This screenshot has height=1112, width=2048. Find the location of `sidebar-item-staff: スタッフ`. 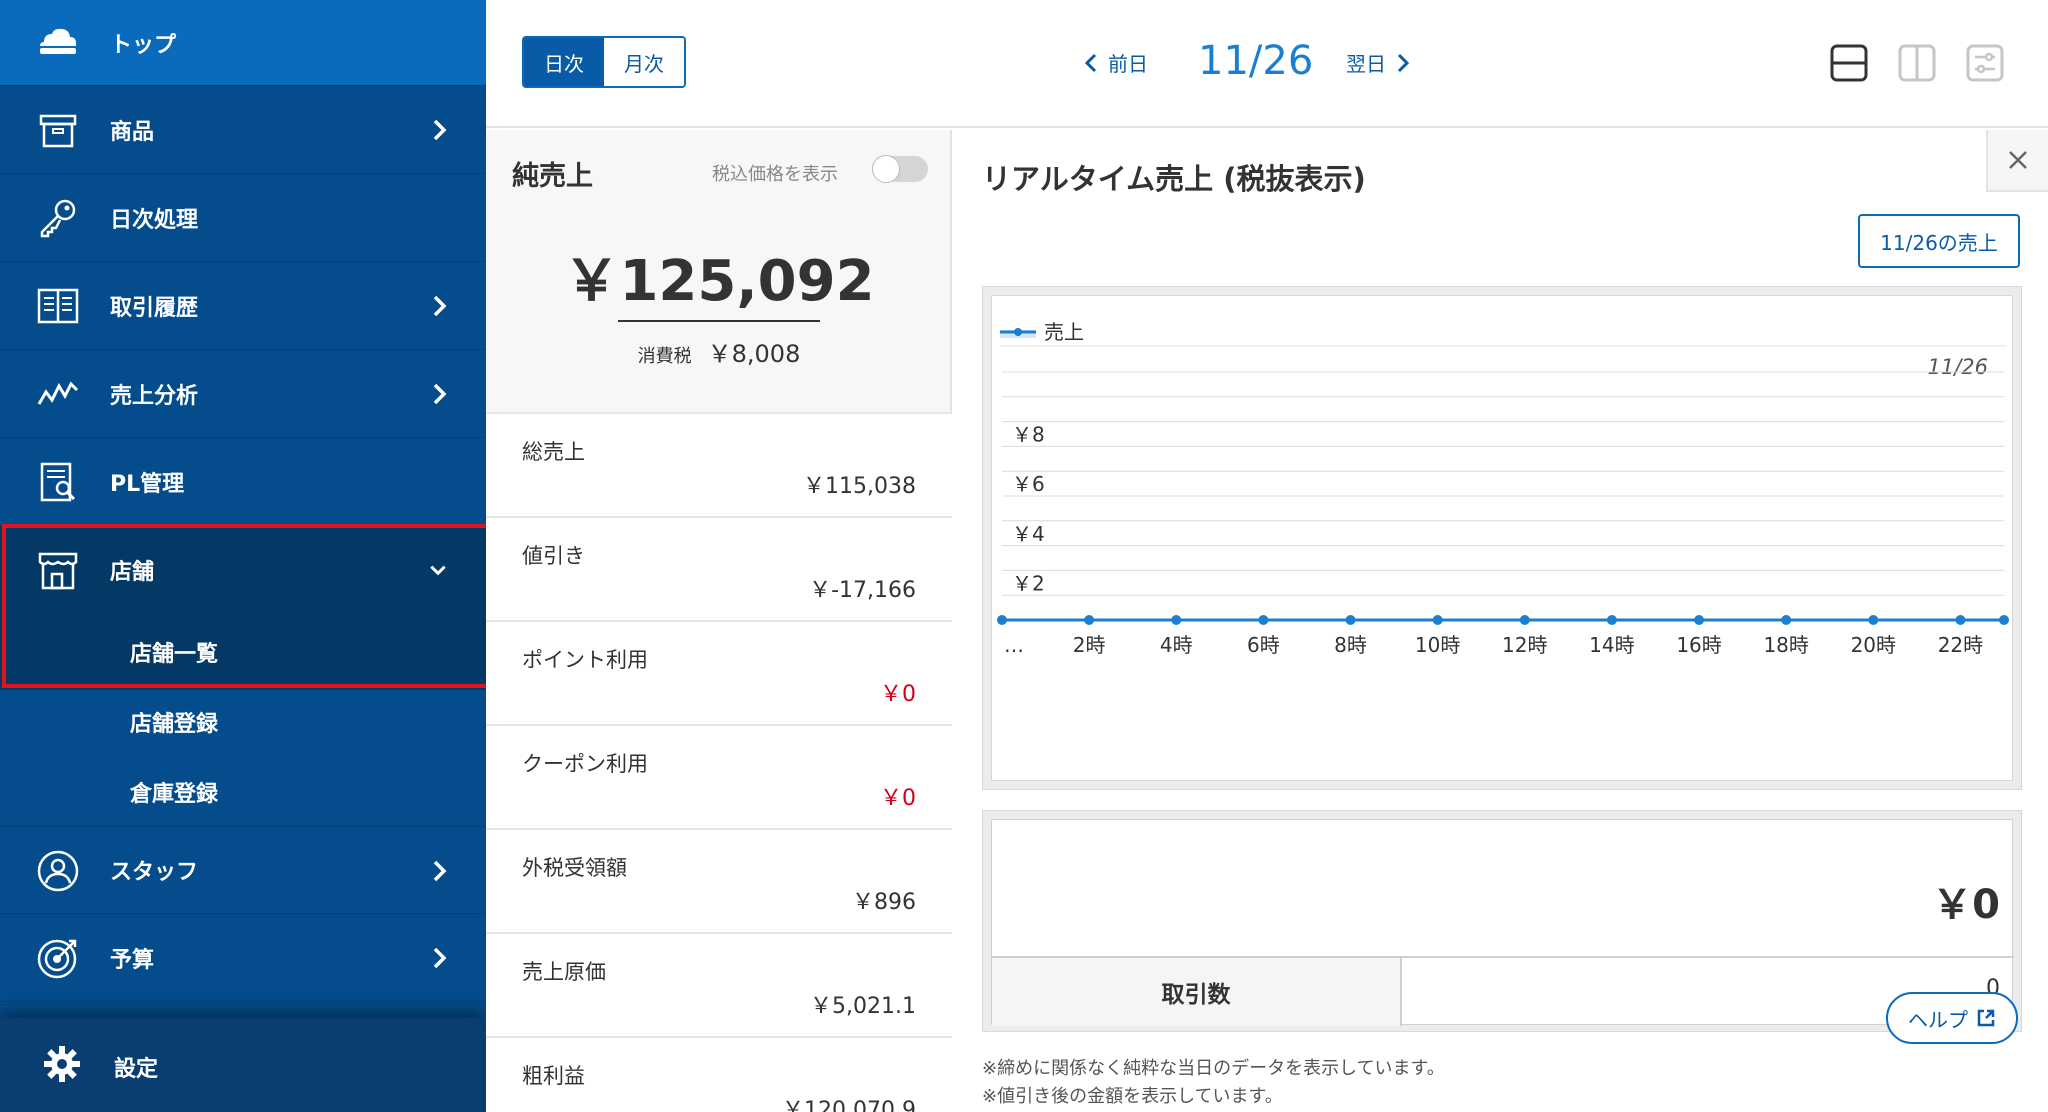

sidebar-item-staff: スタッフ is located at coordinates (243, 870).